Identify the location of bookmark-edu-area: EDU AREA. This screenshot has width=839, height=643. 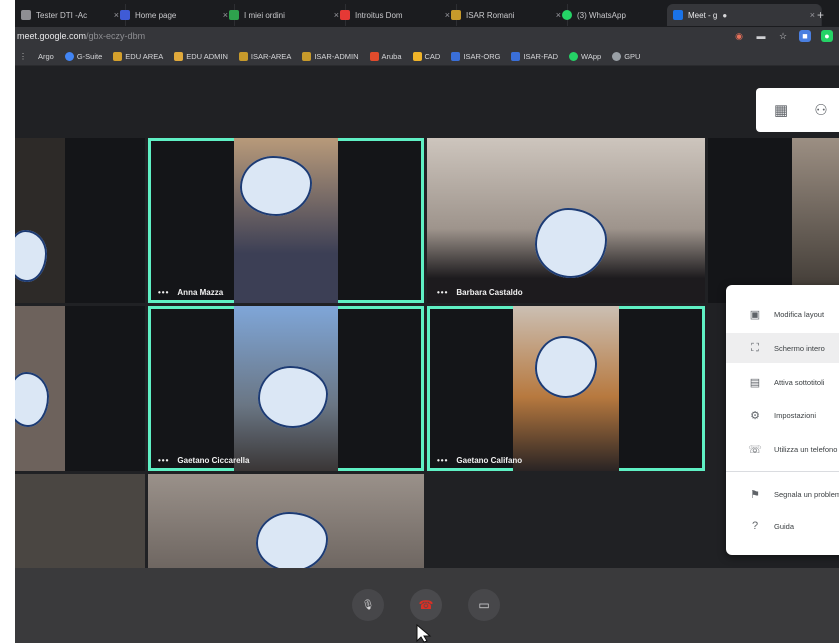
(138, 56).